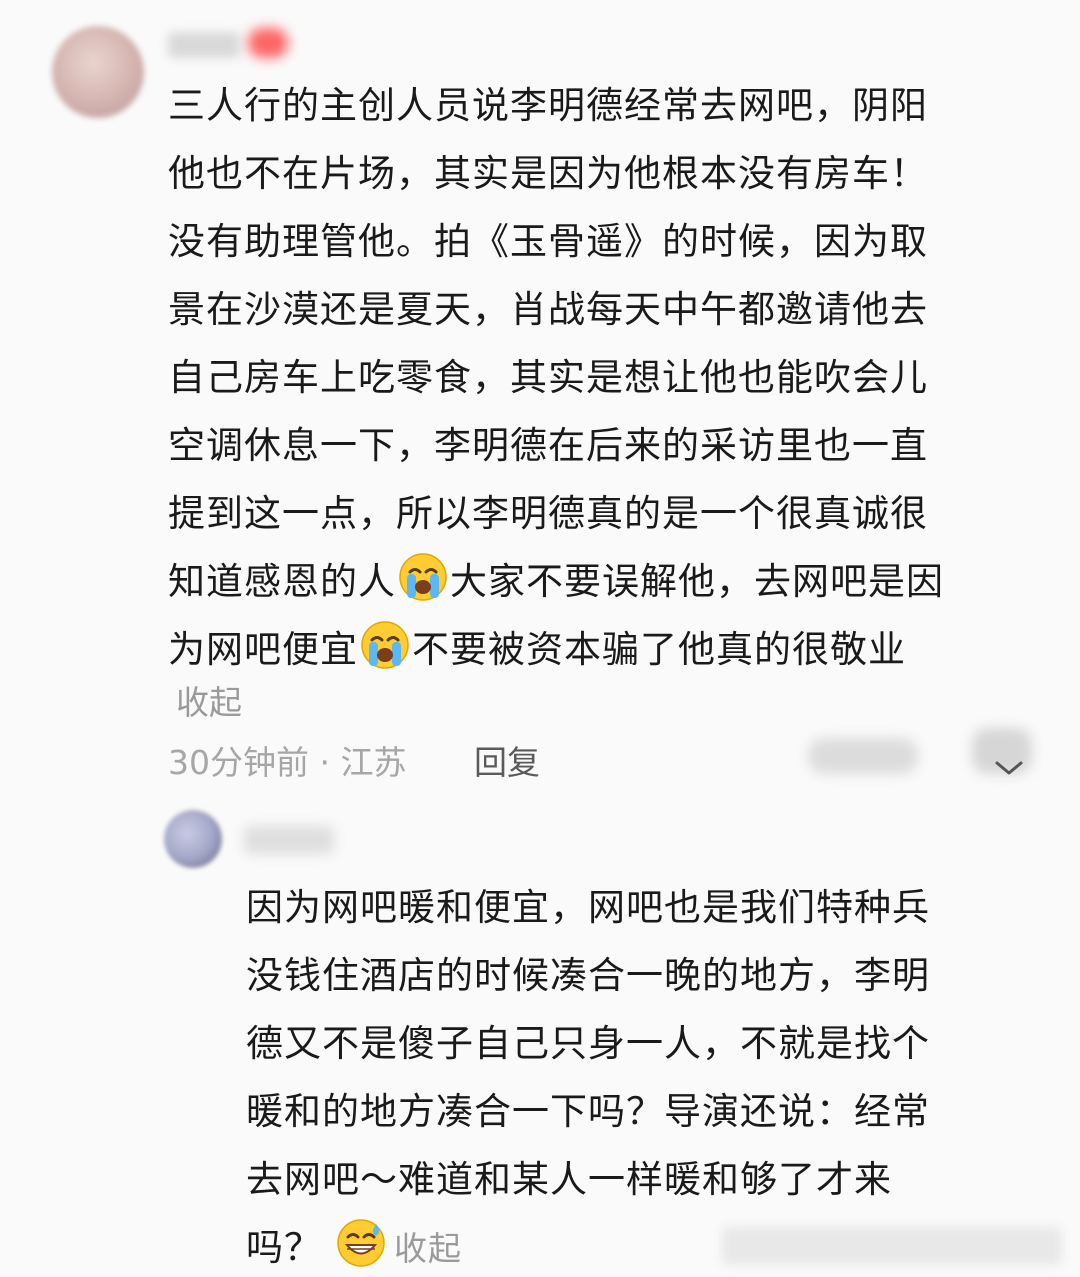 This screenshot has width=1080, height=1277. Describe the element at coordinates (98, 72) in the screenshot. I see `avatar` at that location.